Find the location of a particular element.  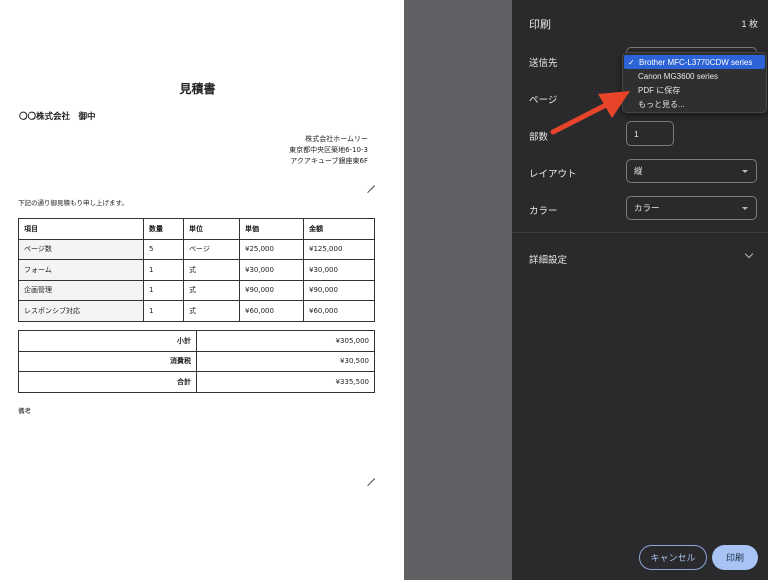

column-header: 項目 is located at coordinates (81, 229).